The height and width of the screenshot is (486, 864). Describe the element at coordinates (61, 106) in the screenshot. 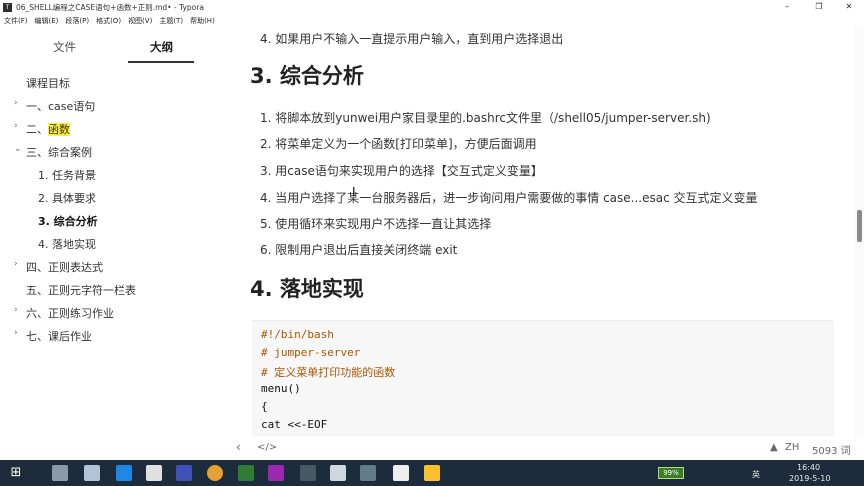

I see `outline-label: 一、case语句` at that location.